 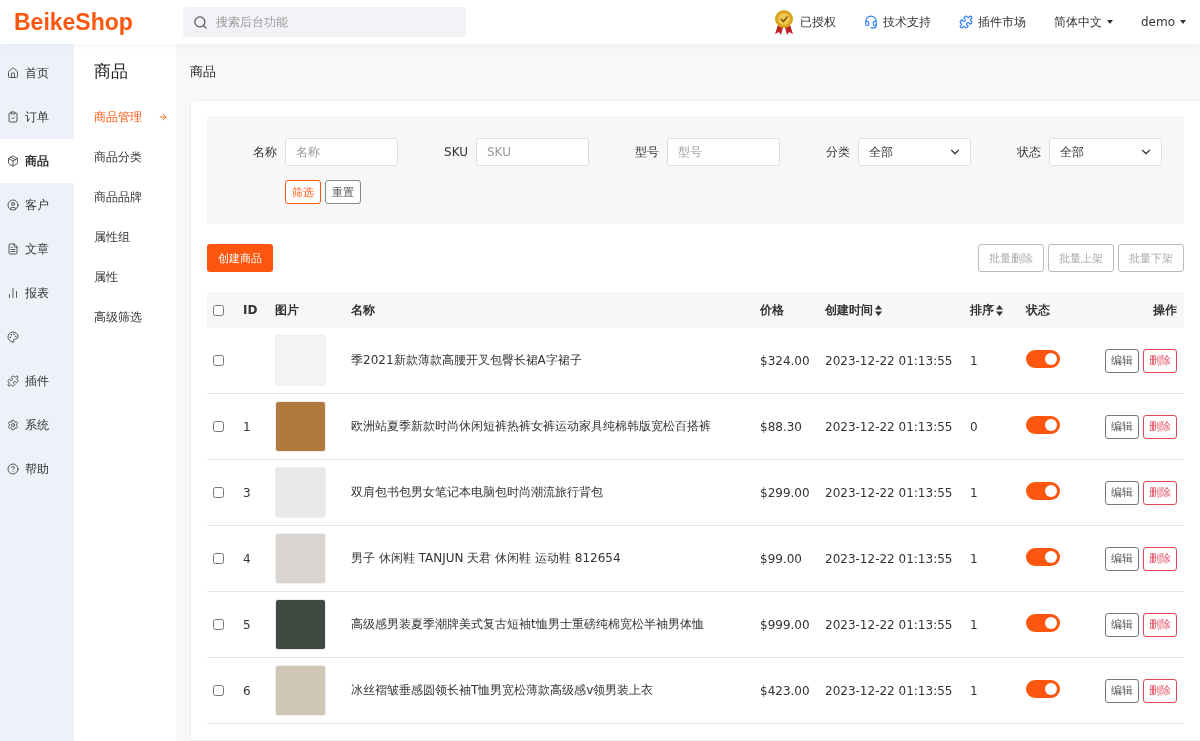 What do you see at coordinates (1083, 22) in the screenshot?
I see `dropdown-link: 简体中文` at bounding box center [1083, 22].